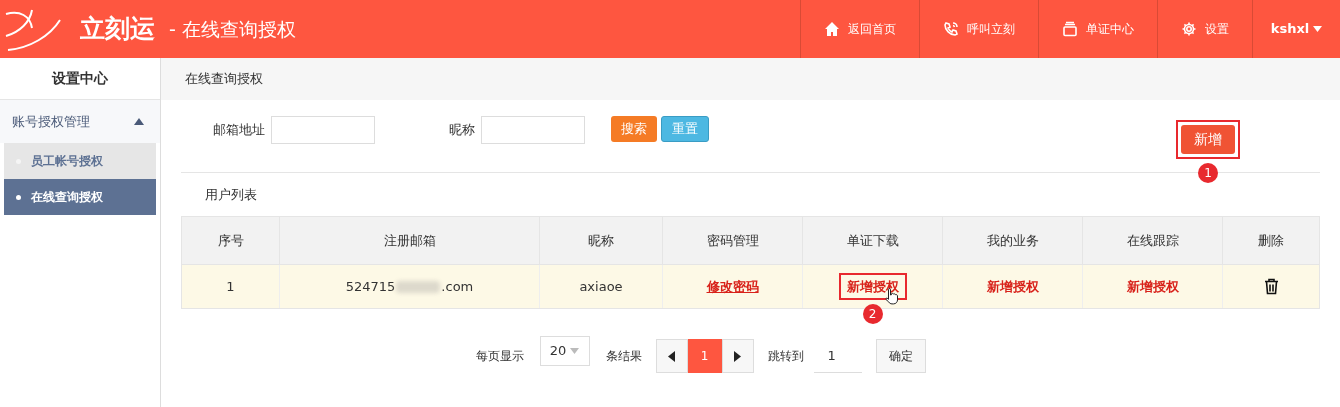 The image size is (1340, 407). Describe the element at coordinates (457, 286) in the screenshot. I see `email-end: .com` at that location.